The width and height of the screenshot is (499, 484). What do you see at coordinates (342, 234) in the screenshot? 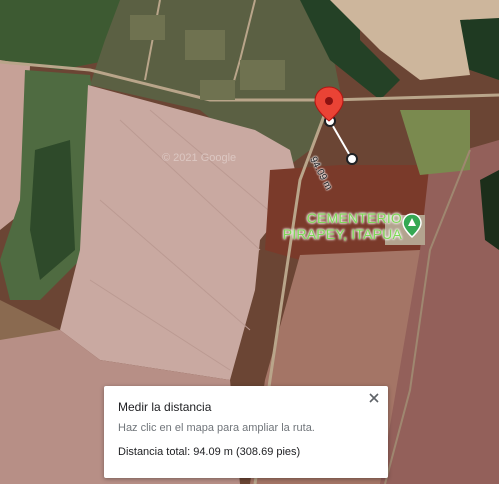
I see `place-label-line2: PIRAPEY, ITAPUA` at bounding box center [342, 234].